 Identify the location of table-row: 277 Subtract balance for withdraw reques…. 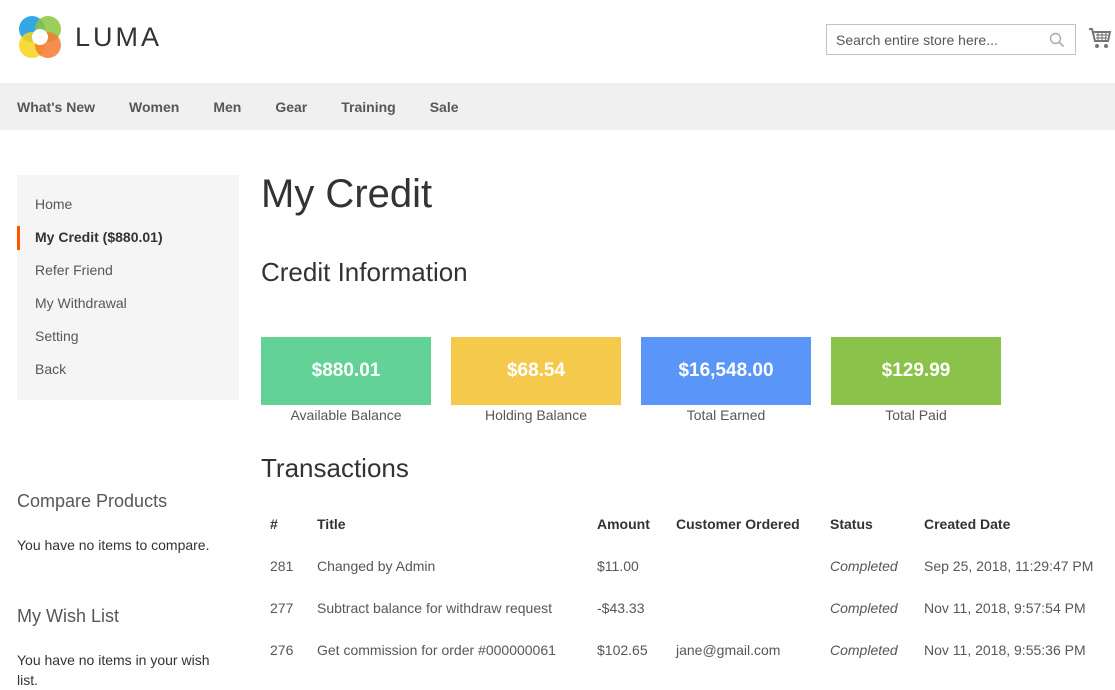
(681, 608).